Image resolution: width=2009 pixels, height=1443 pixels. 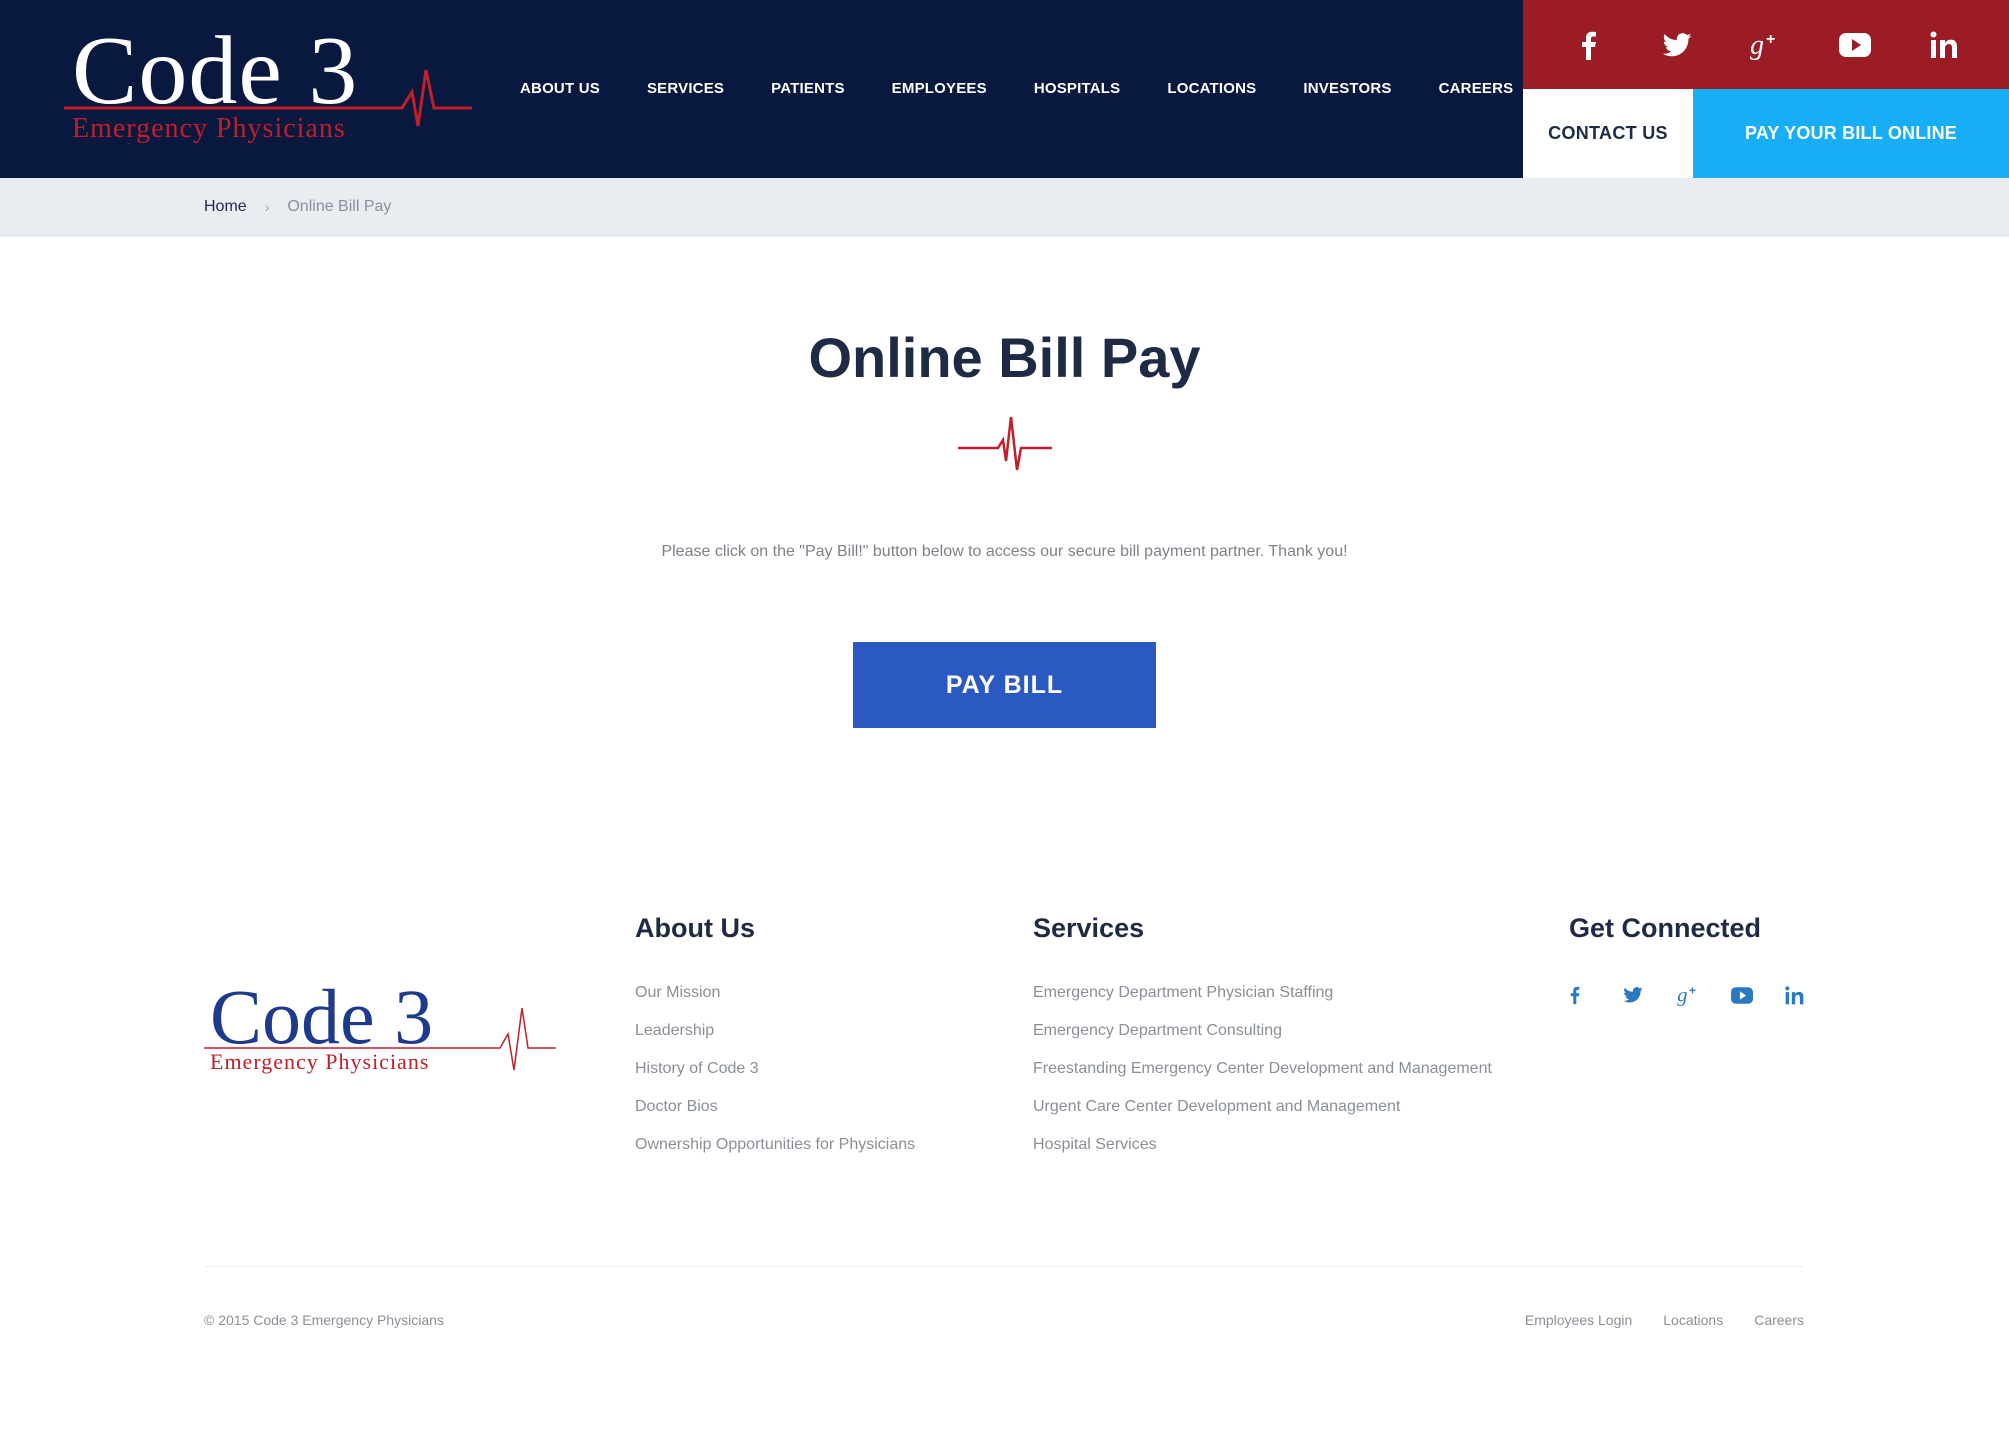 What do you see at coordinates (775, 1069) in the screenshot?
I see `footer-link-history: History of Code 3` at bounding box center [775, 1069].